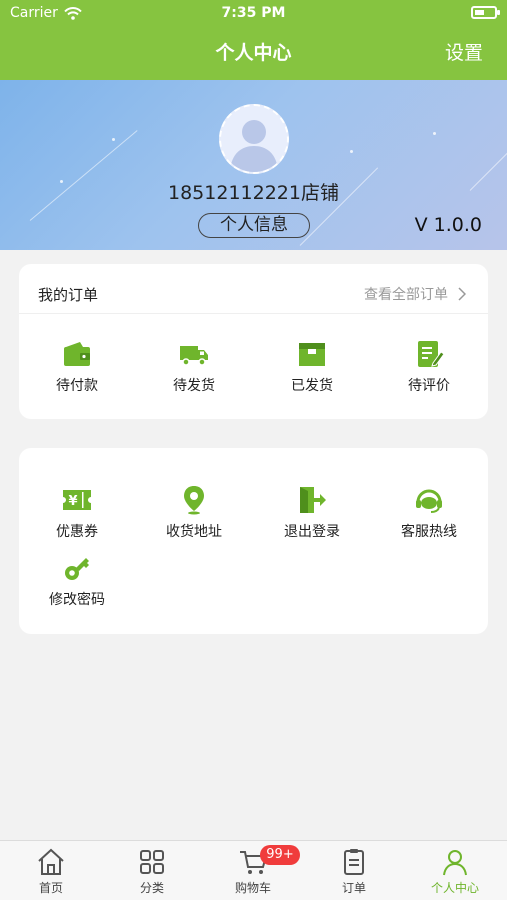 This screenshot has height=900, width=507. Describe the element at coordinates (51, 861) in the screenshot. I see `home-icon` at that location.